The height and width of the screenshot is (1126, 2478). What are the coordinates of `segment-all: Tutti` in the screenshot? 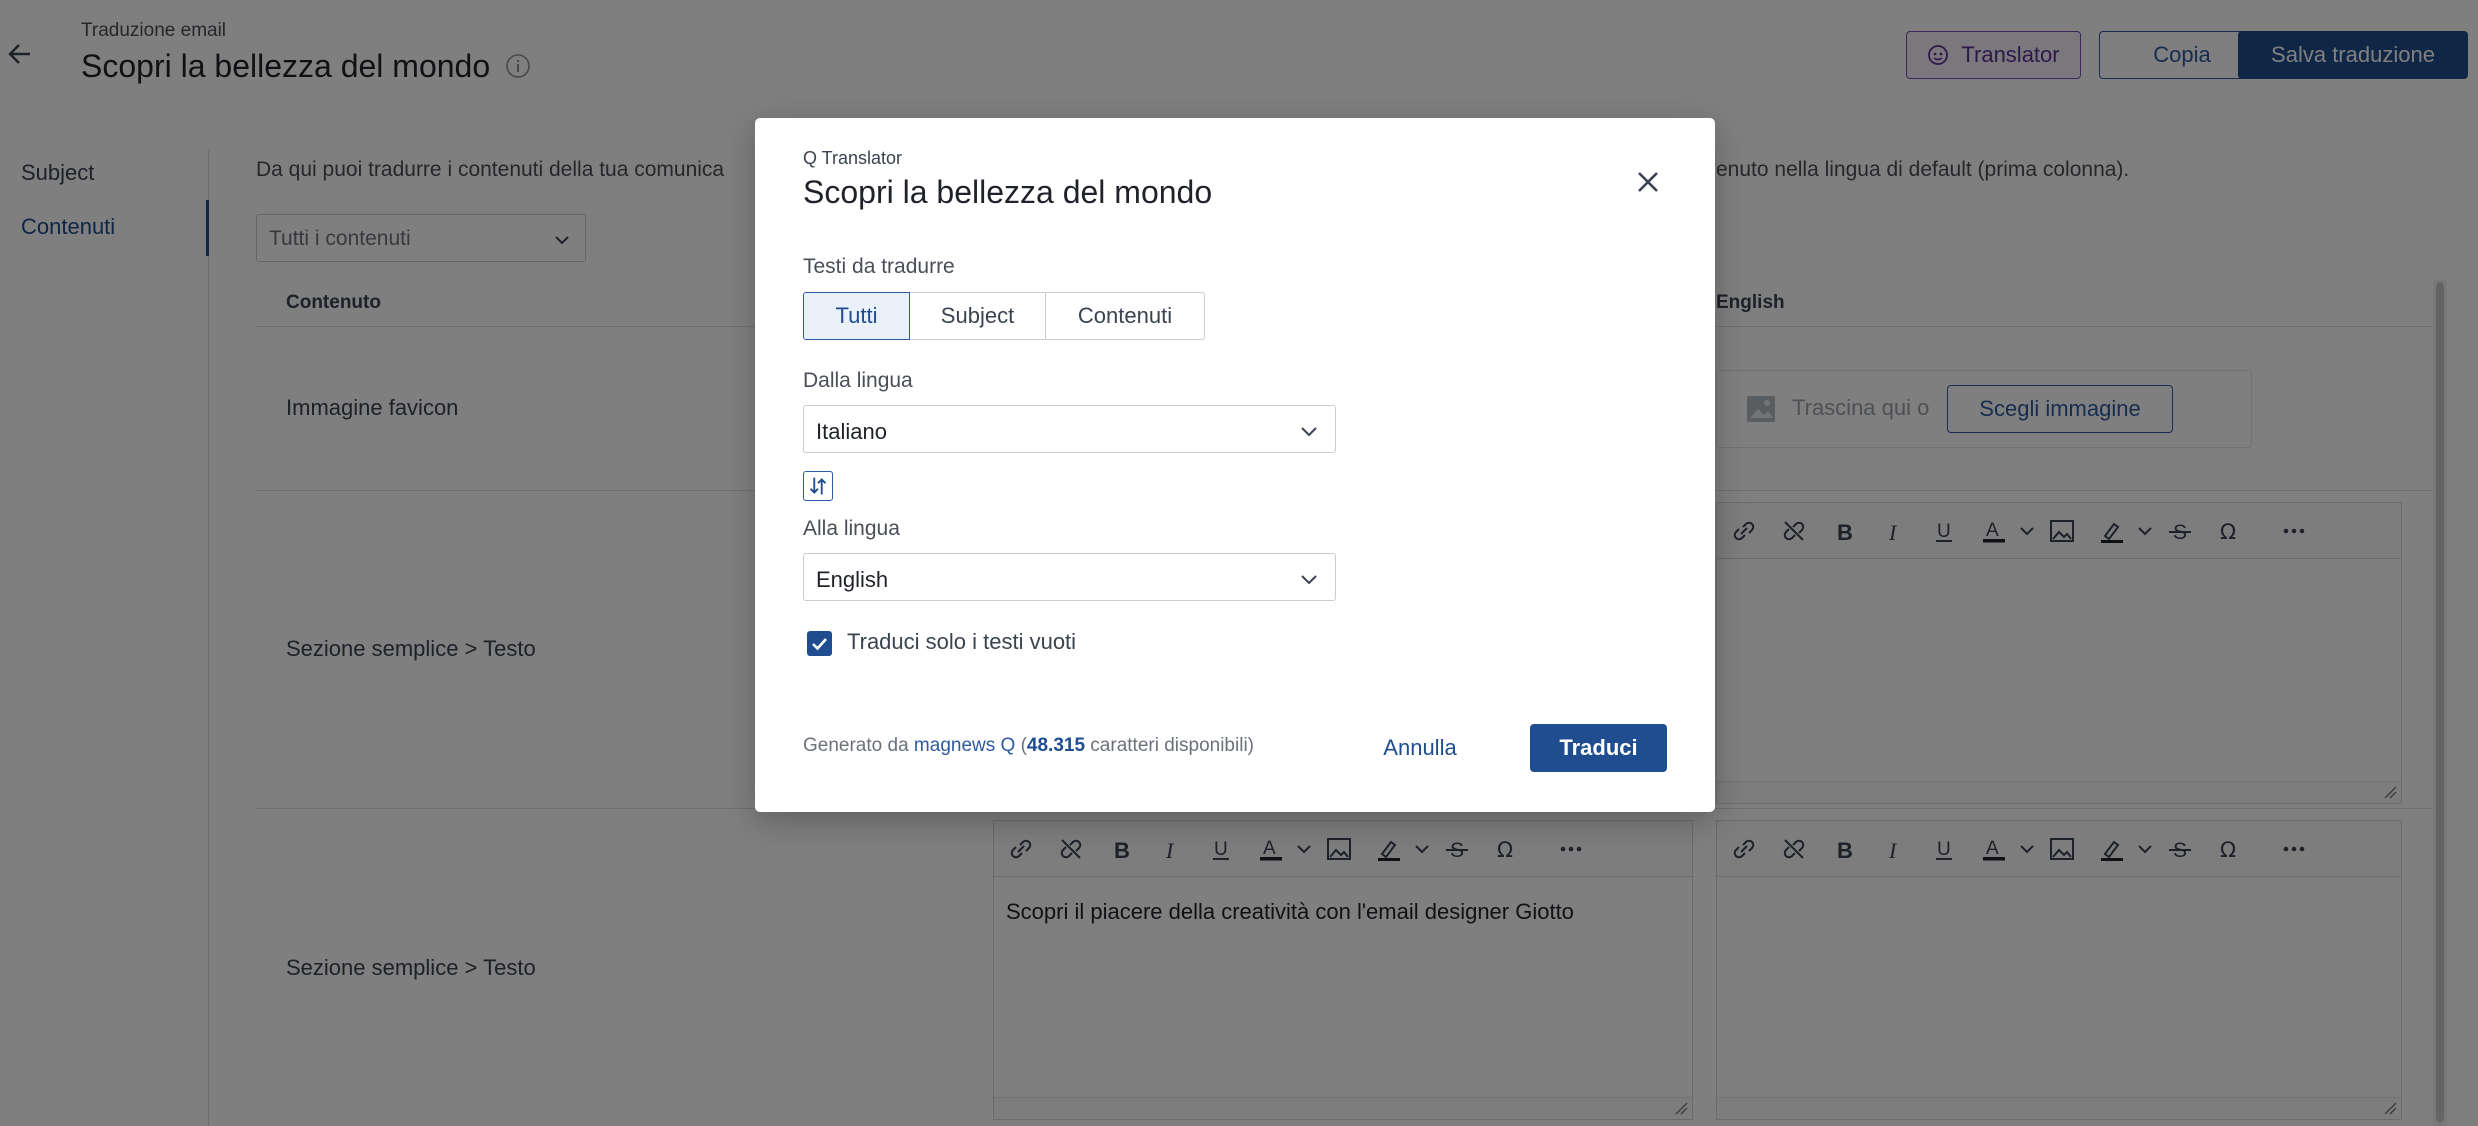 It's located at (856, 316).